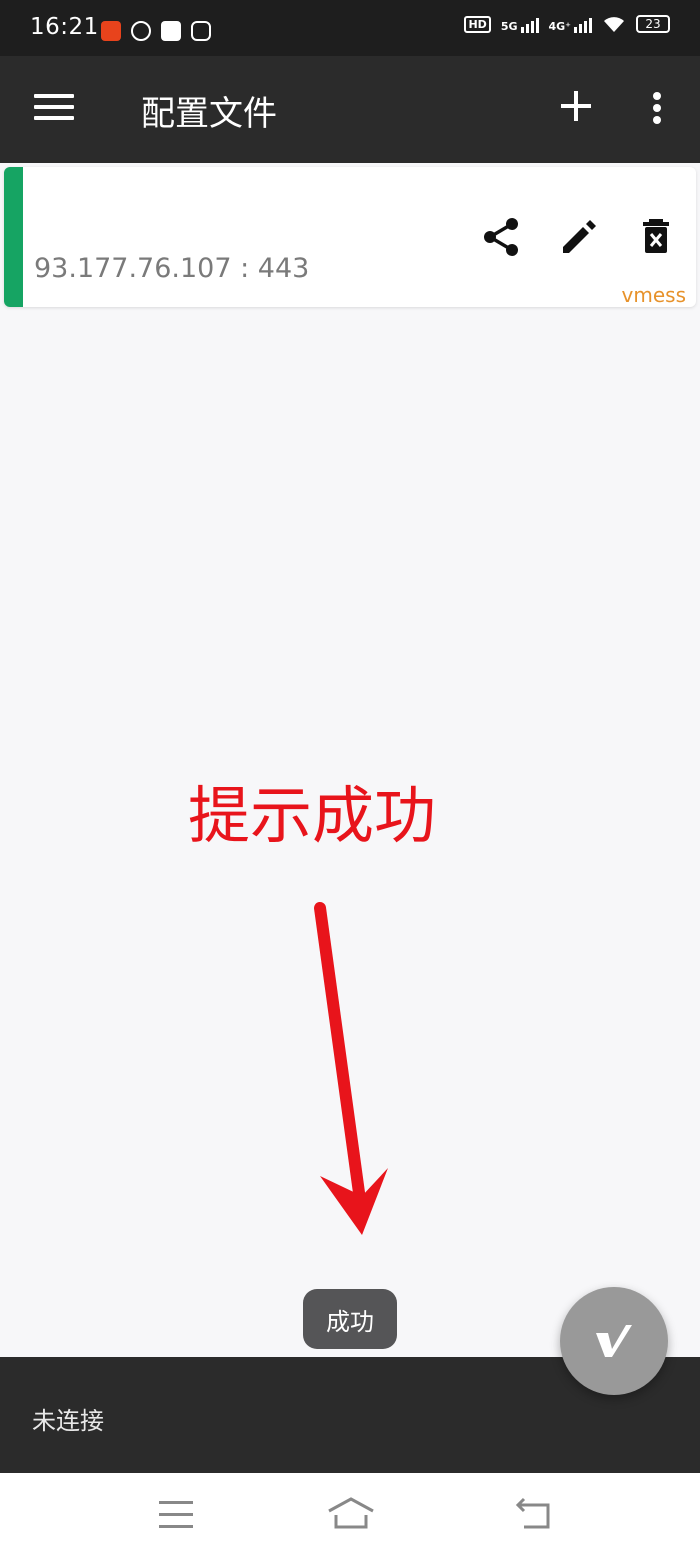 The image size is (700, 1555). I want to click on play-notification-icon, so click(201, 31).